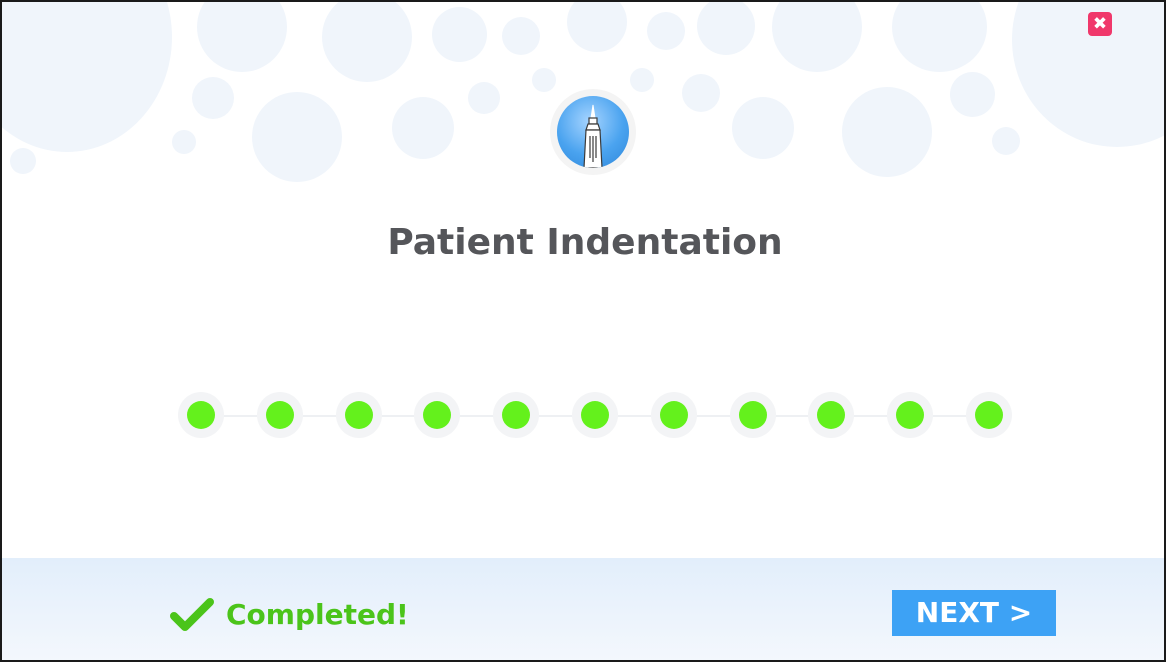 The width and height of the screenshot is (1166, 662). Describe the element at coordinates (585, 242) in the screenshot. I see `page-title: Patient Indentation` at that location.